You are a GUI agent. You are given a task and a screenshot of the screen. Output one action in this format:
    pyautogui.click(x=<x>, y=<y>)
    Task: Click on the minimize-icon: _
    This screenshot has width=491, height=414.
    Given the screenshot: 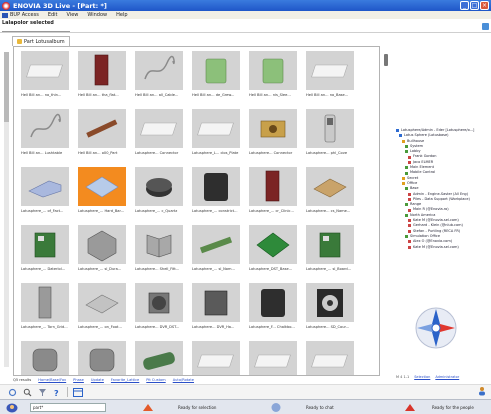 What is the action you would take?
    pyautogui.click(x=464, y=5)
    